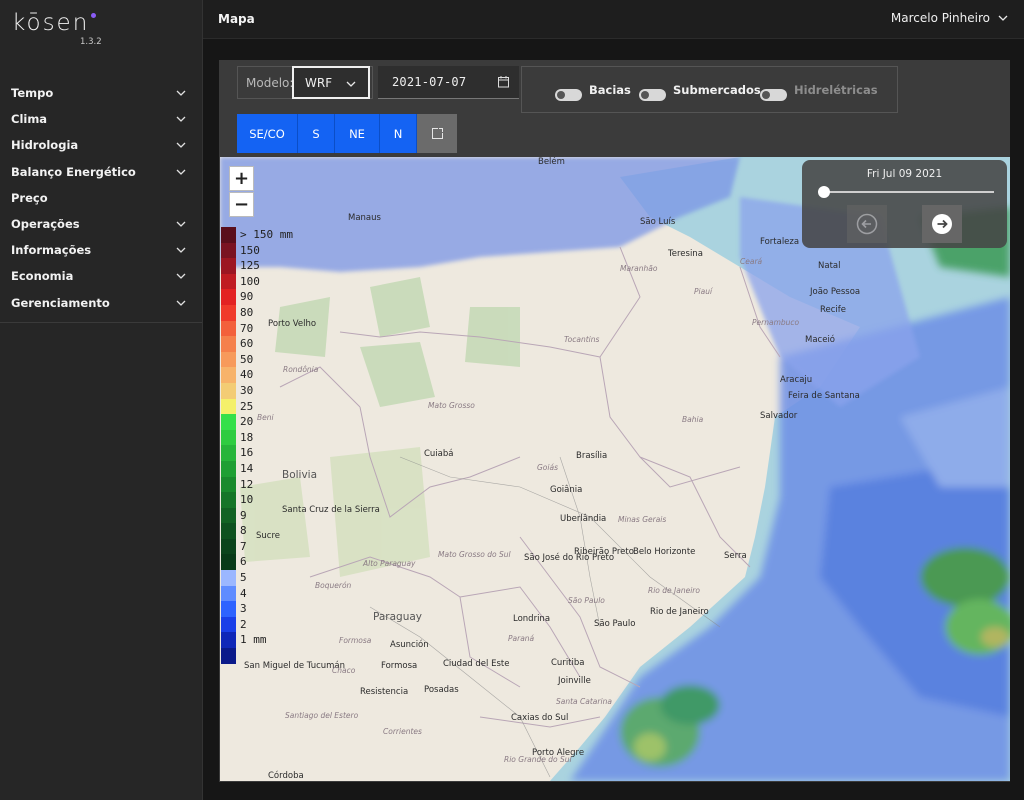 This screenshot has width=1024, height=800. Describe the element at coordinates (261, 235) in the screenshot. I see `legend-row: > 150 mm` at that location.